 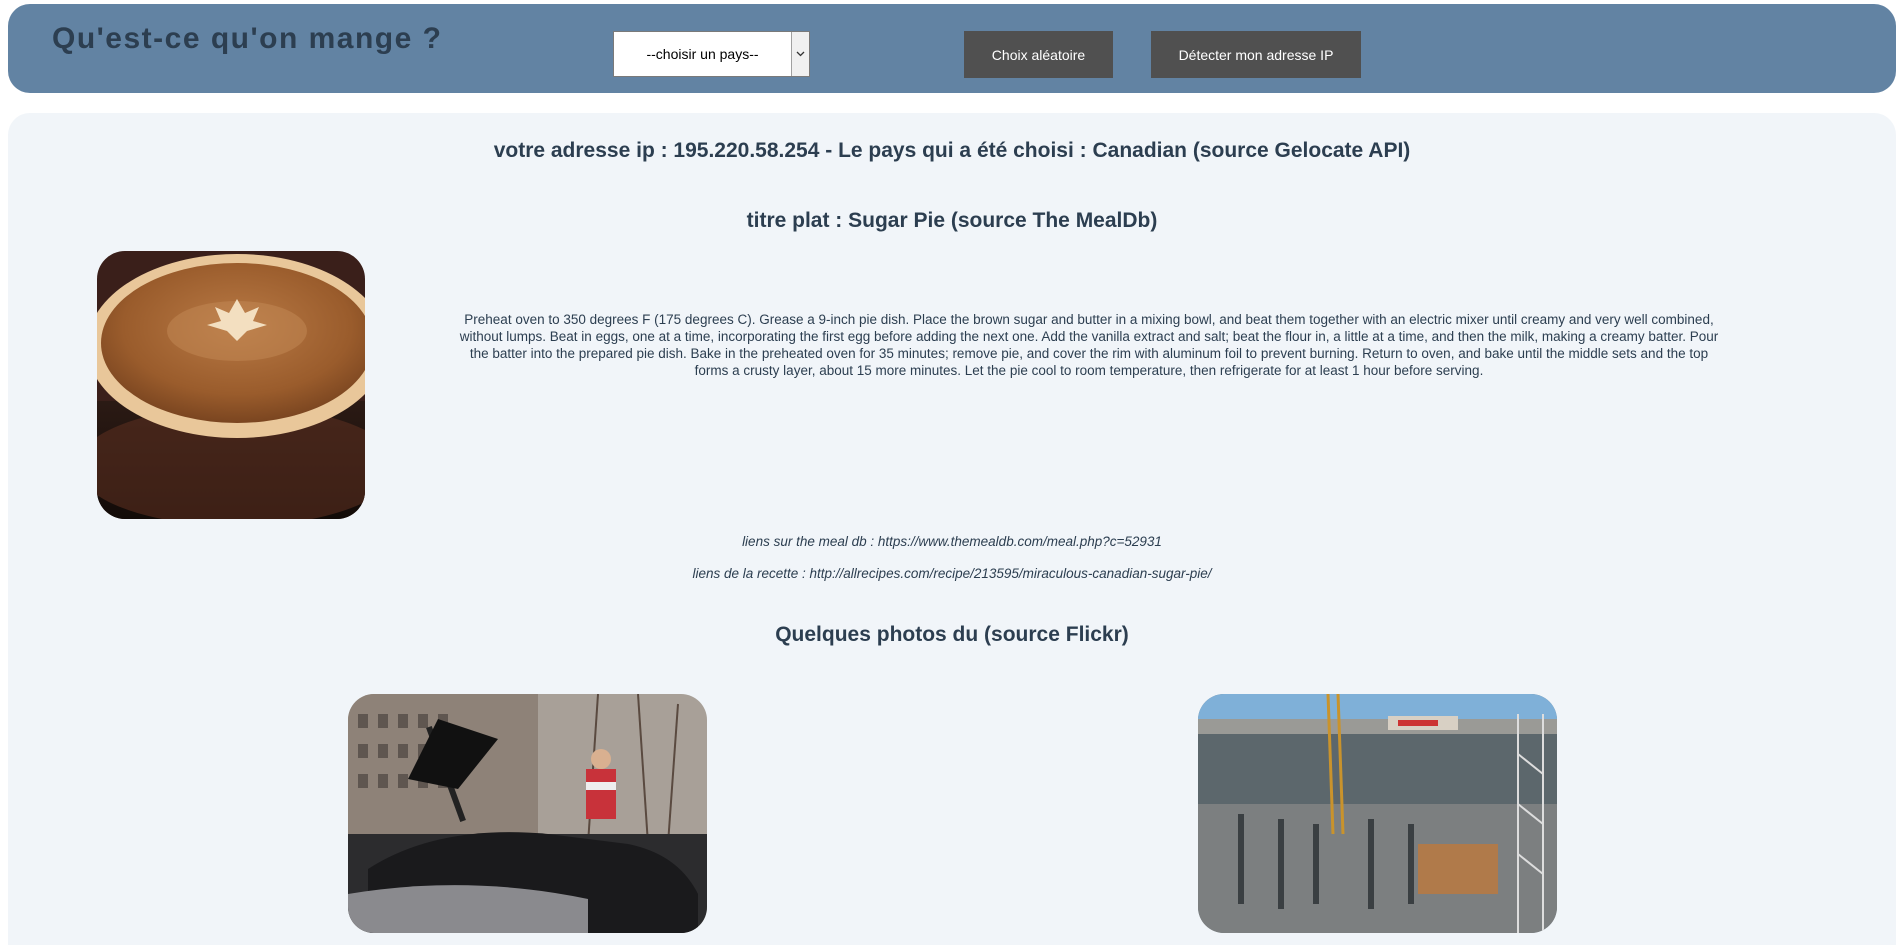 I want to click on app-title: Qu'est-ce qu'on mange ?, so click(x=247, y=38).